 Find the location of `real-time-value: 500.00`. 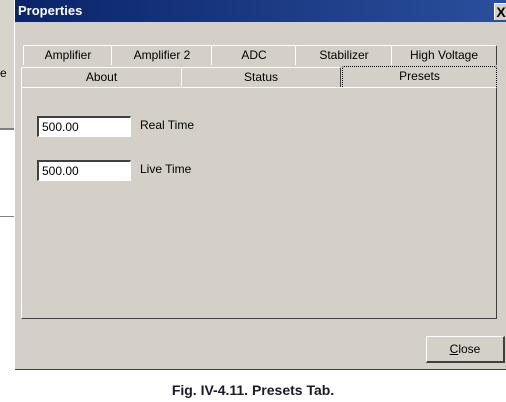

real-time-value: 500.00 is located at coordinates (60, 127).